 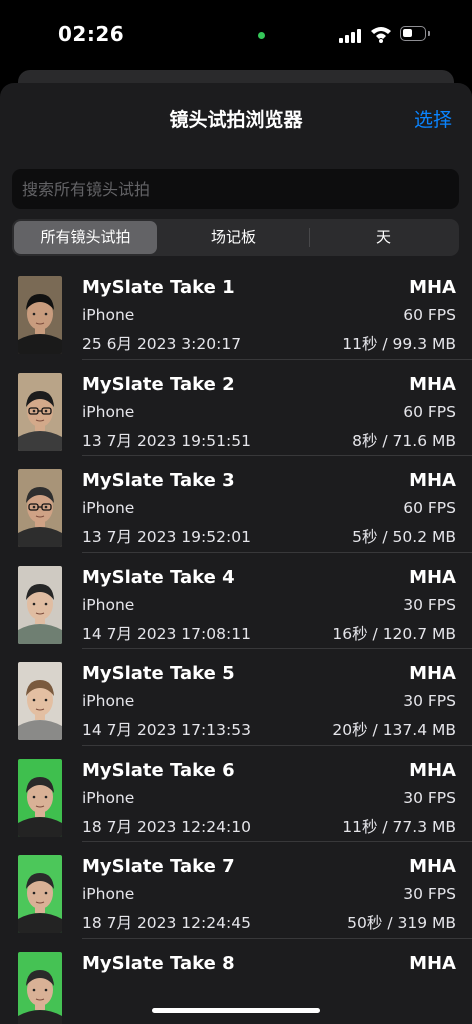 I want to click on take-date: 14 7月 2023 17:08:11, so click(x=166, y=633).